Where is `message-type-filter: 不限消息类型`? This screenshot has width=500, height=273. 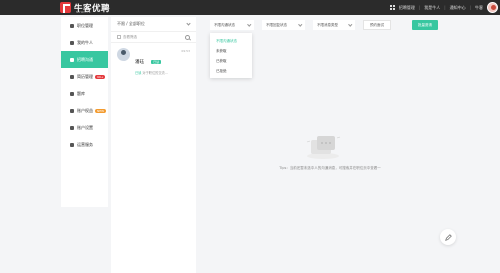 message-type-filter: 不限消息类型 is located at coordinates (334, 25).